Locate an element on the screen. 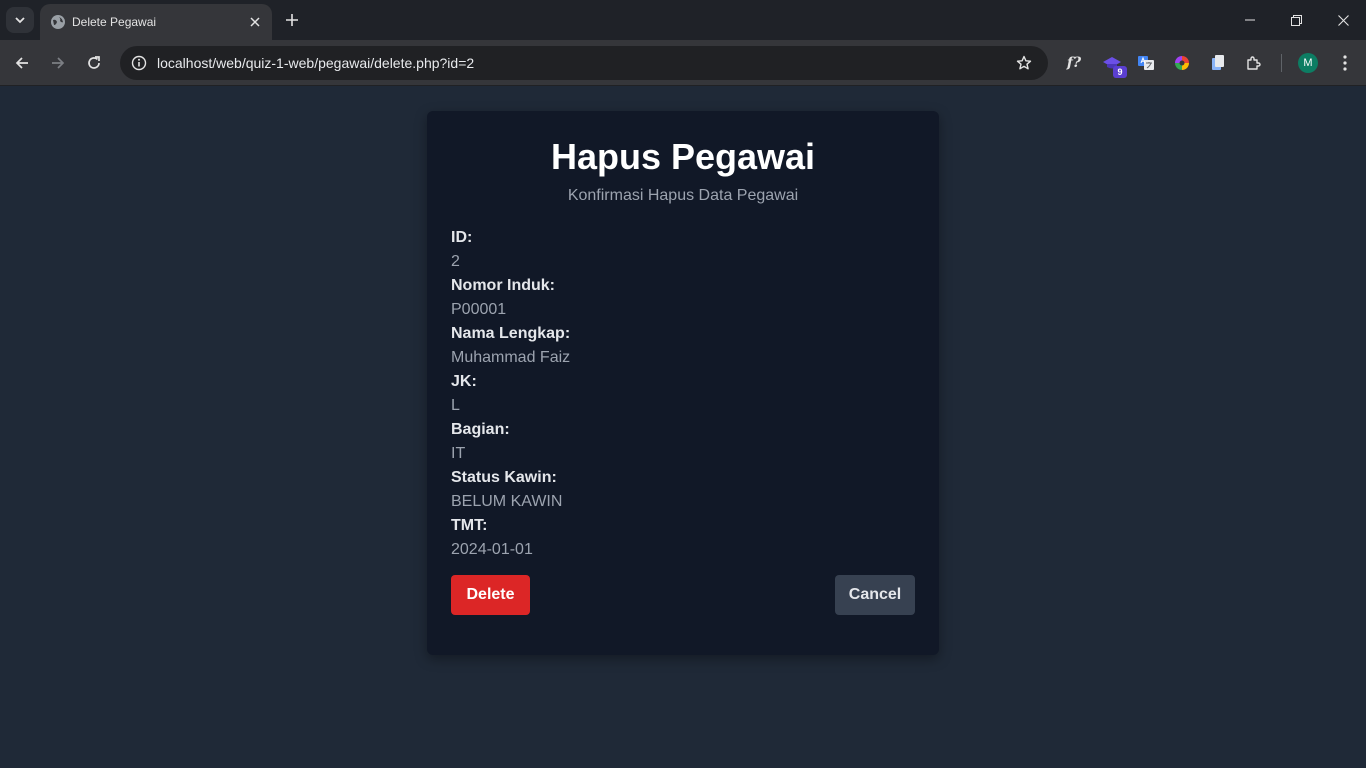  extension-formula-button: f? is located at coordinates (1074, 63).